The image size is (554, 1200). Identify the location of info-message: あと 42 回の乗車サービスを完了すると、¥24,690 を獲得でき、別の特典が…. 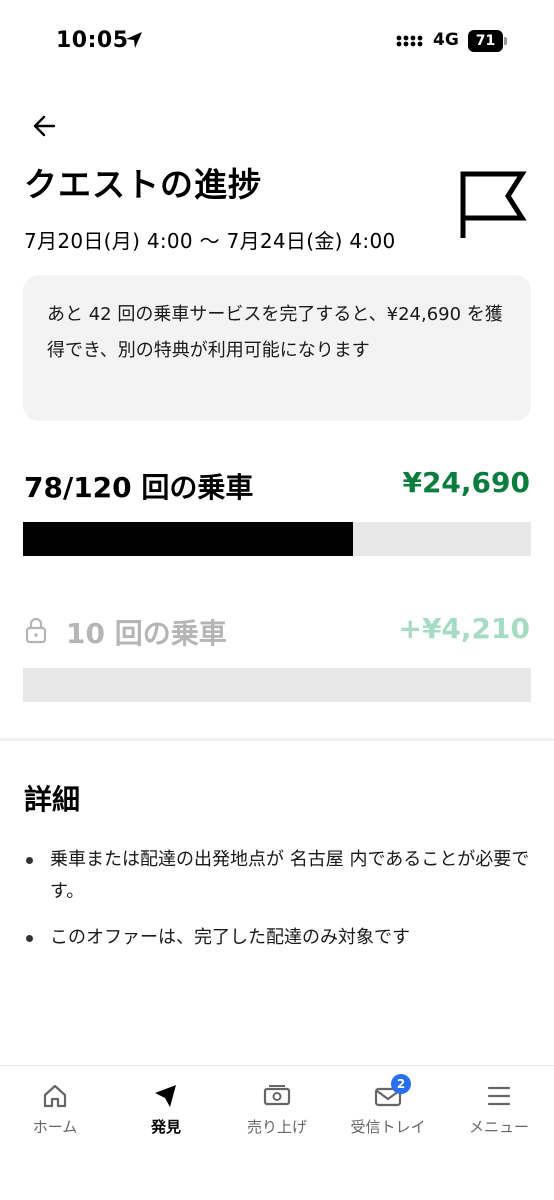
(275, 332).